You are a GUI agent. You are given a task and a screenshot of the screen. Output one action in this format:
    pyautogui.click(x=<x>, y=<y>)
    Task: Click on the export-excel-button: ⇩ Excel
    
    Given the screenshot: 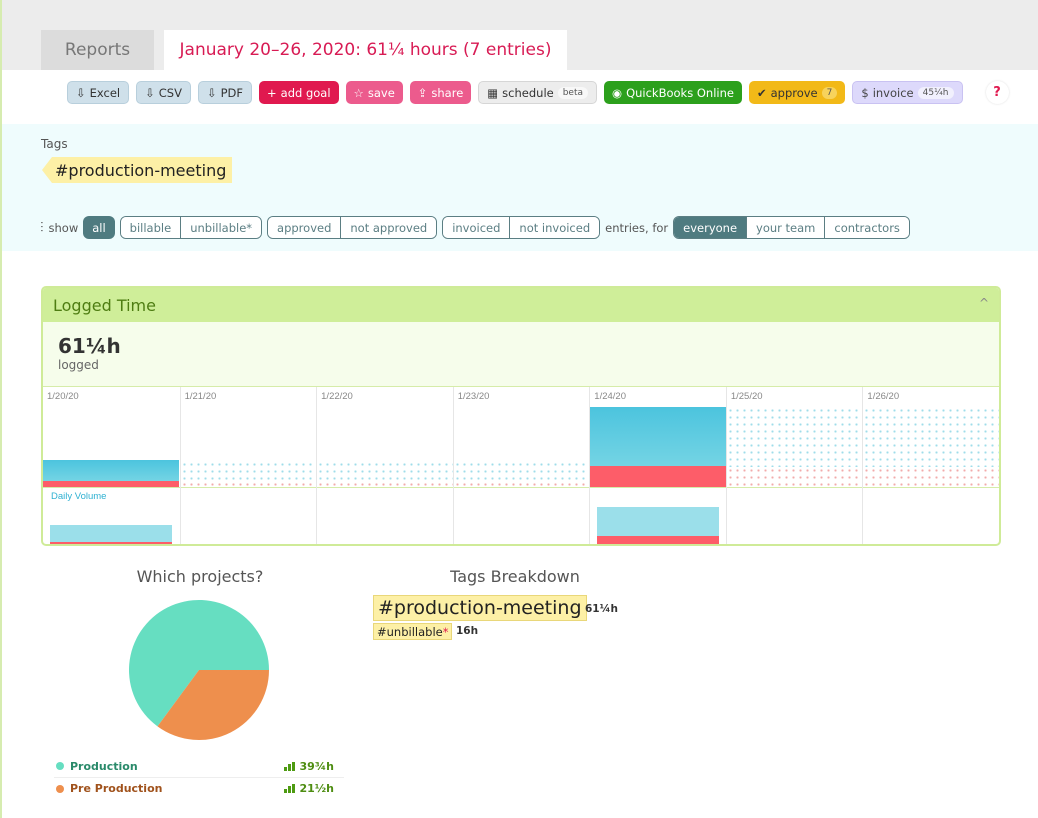 What is the action you would take?
    pyautogui.click(x=98, y=92)
    